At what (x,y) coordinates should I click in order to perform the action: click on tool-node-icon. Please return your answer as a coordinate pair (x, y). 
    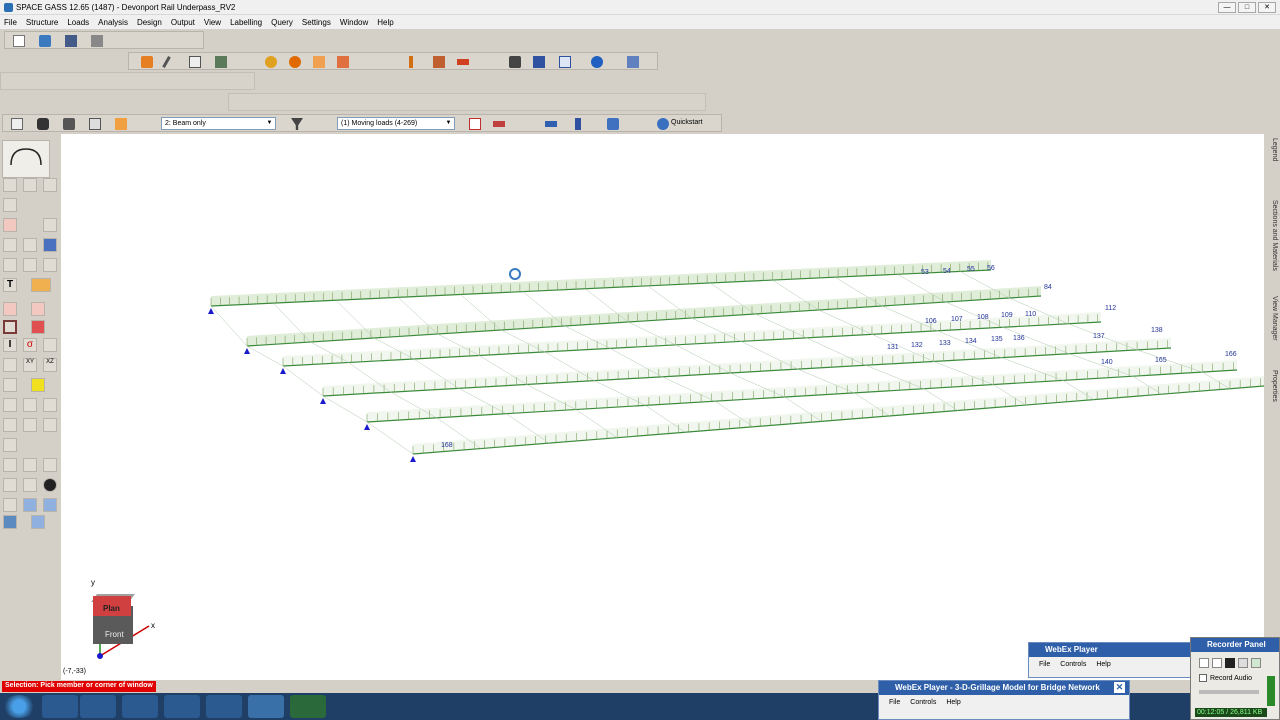
    Looking at the image, I should click on (50, 245).